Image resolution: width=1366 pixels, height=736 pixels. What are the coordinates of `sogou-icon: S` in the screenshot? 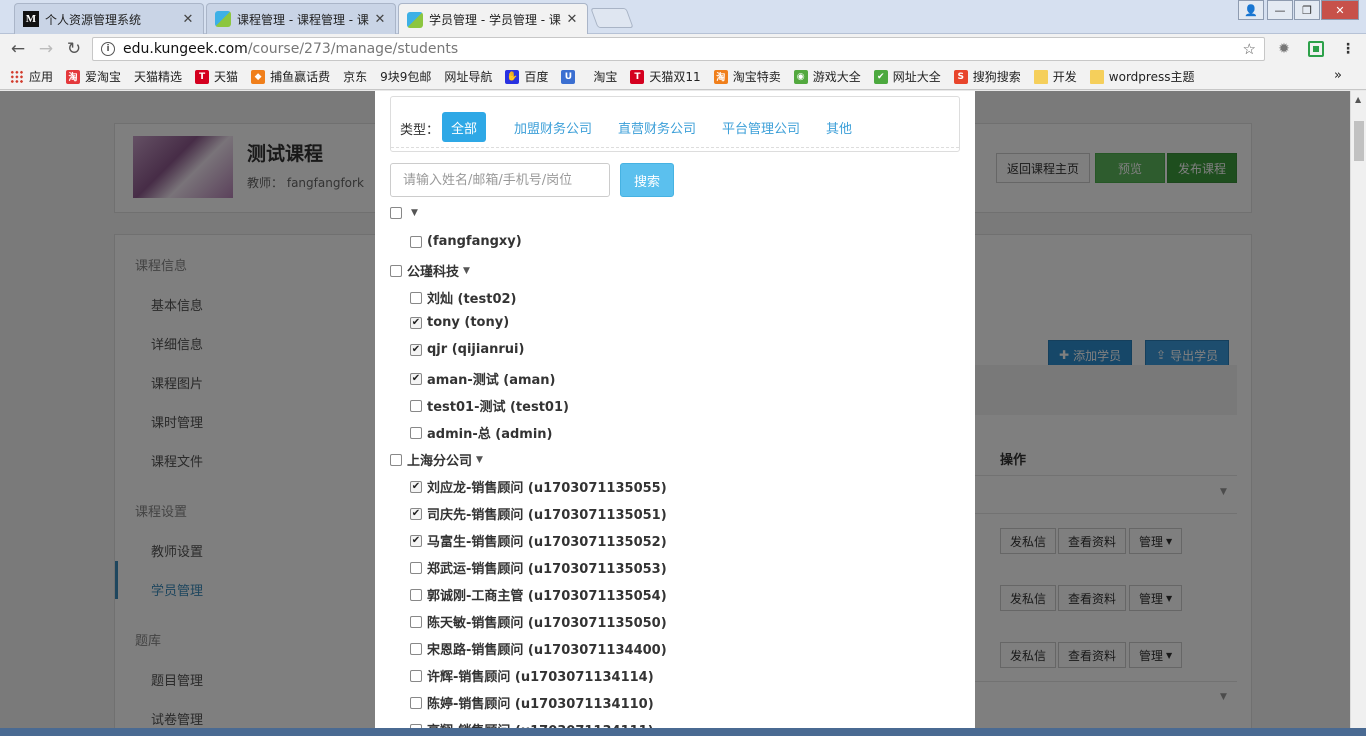 It's located at (960, 76).